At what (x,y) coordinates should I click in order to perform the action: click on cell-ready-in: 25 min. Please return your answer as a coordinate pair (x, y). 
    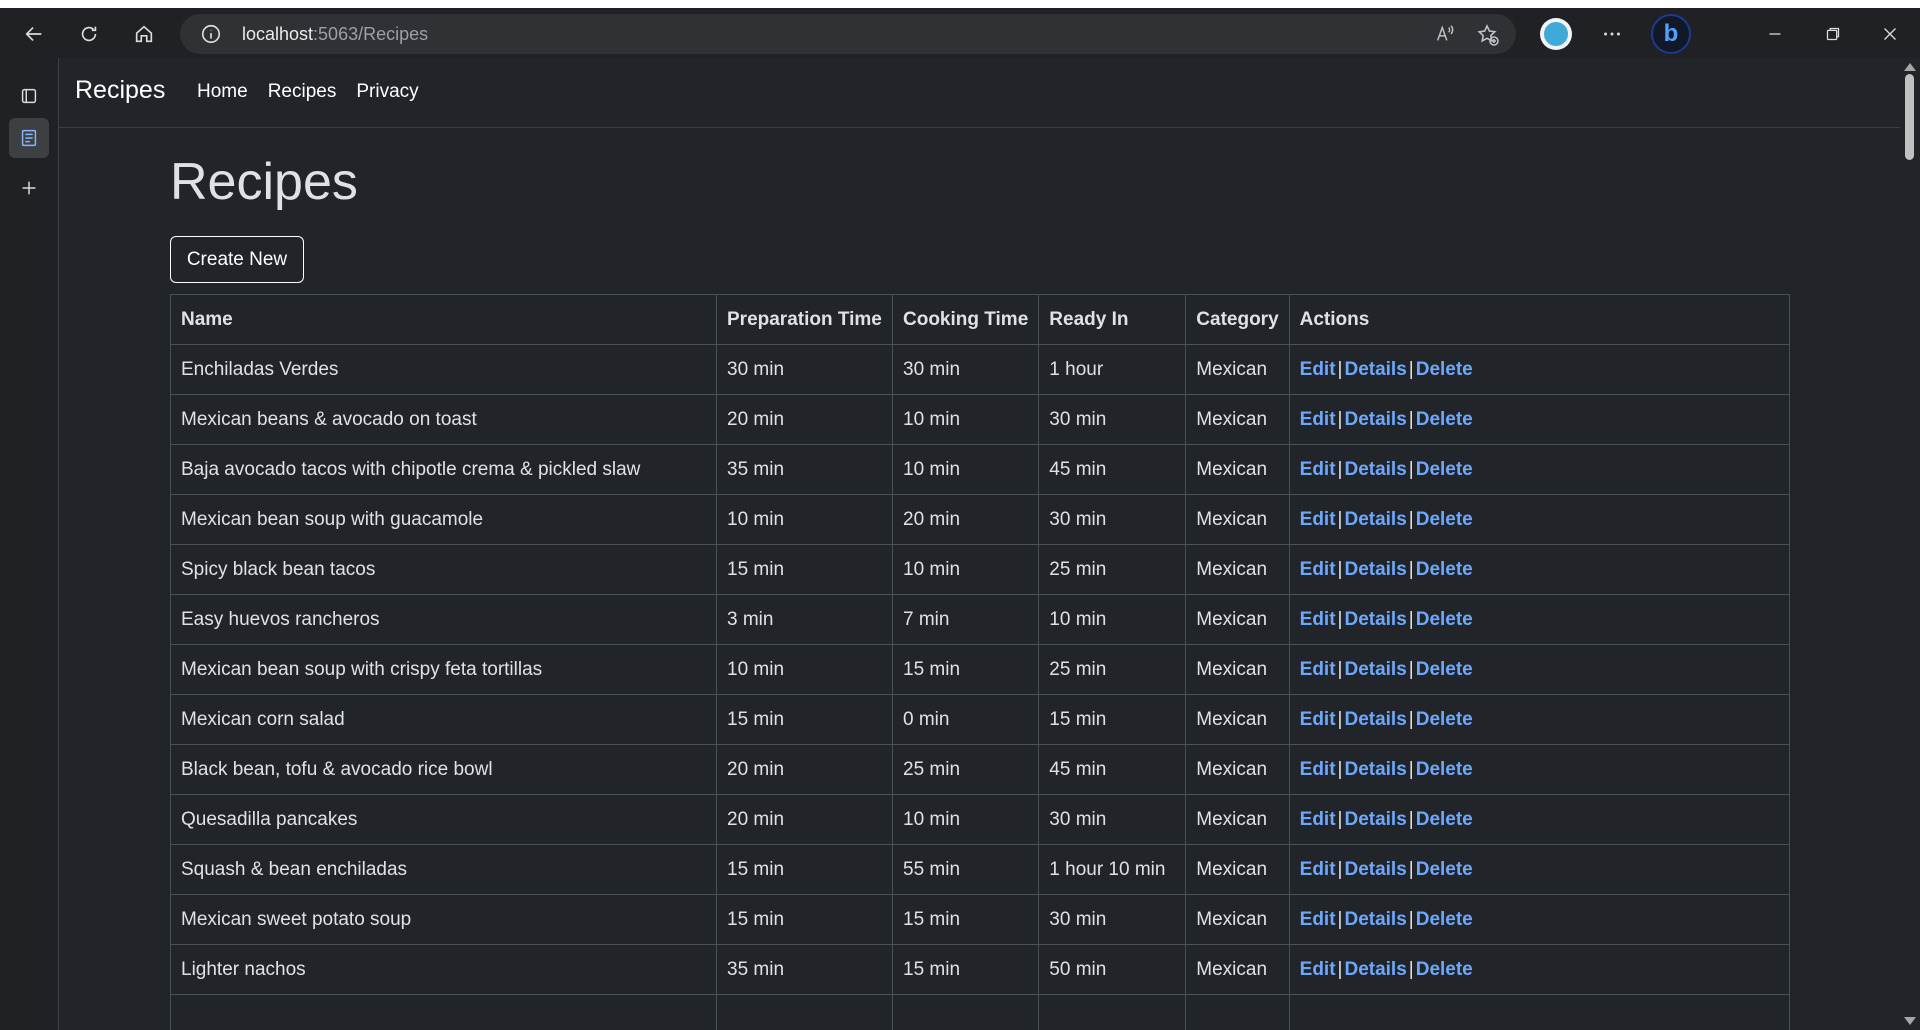
    Looking at the image, I should click on (1112, 569).